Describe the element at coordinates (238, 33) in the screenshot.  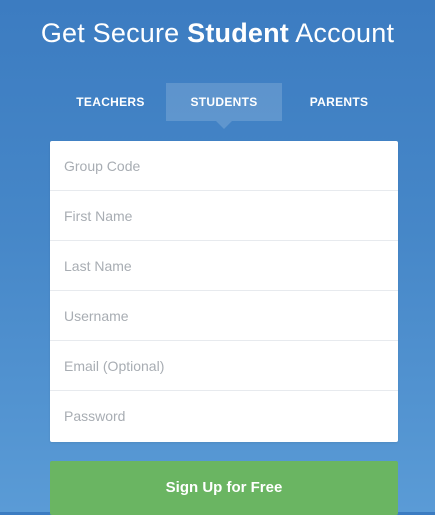
I see `title-emphasis: Student` at that location.